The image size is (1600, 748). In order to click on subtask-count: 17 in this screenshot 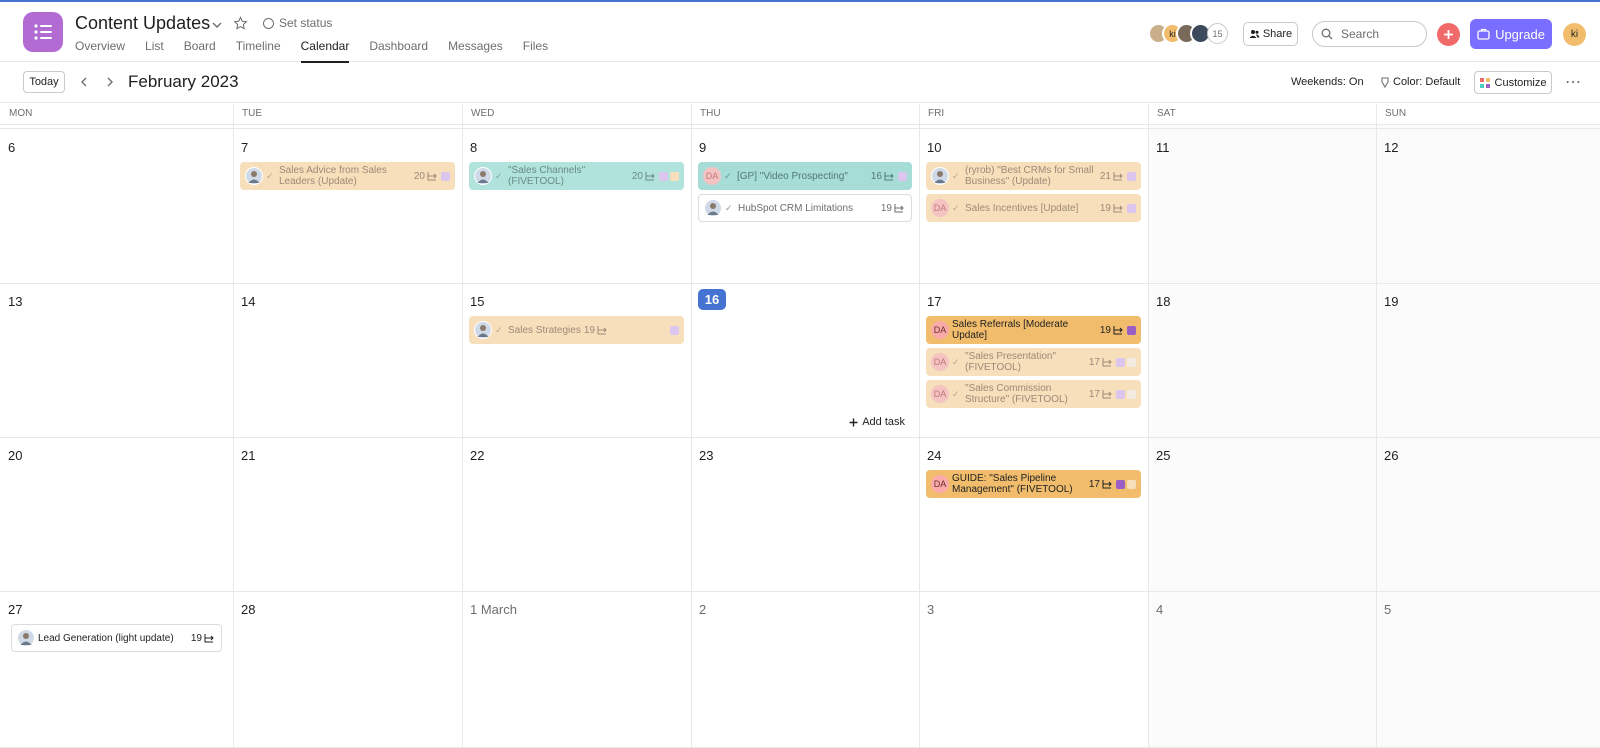, I will do `click(1094, 362)`.